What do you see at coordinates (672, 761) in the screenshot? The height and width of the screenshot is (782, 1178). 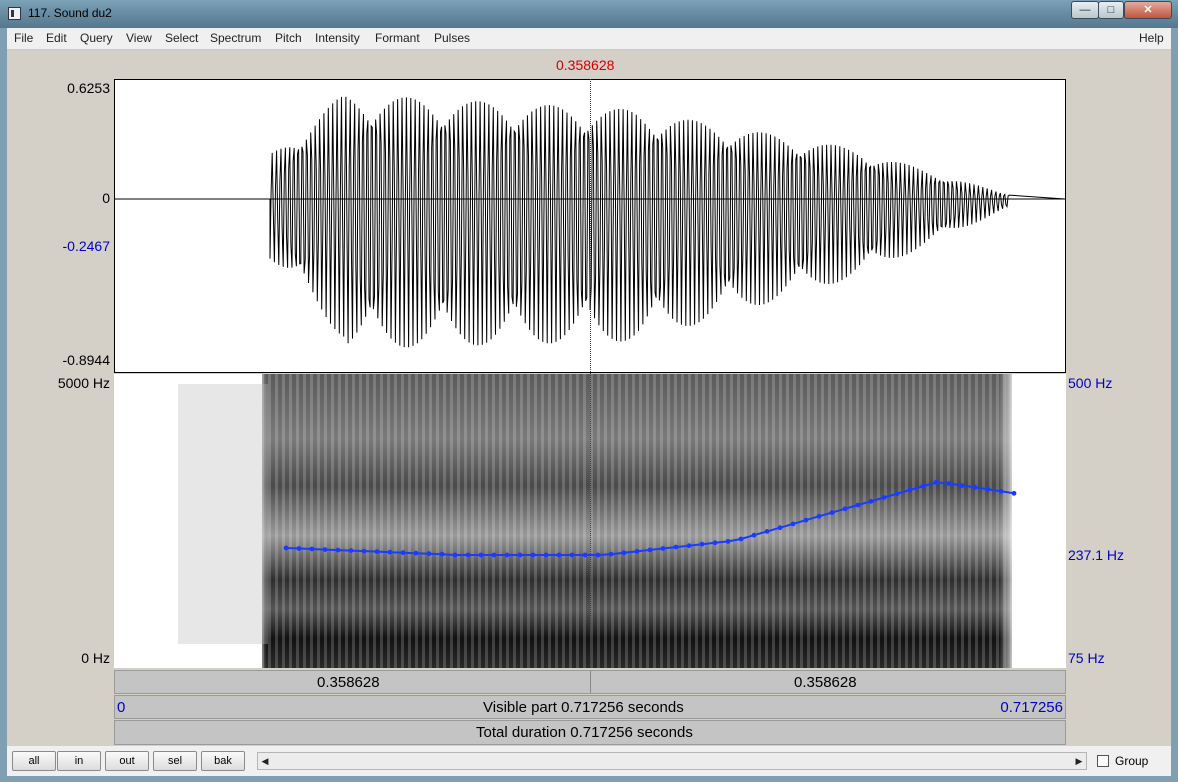 I see `horizontal-scrollbar: ◀ ▶` at bounding box center [672, 761].